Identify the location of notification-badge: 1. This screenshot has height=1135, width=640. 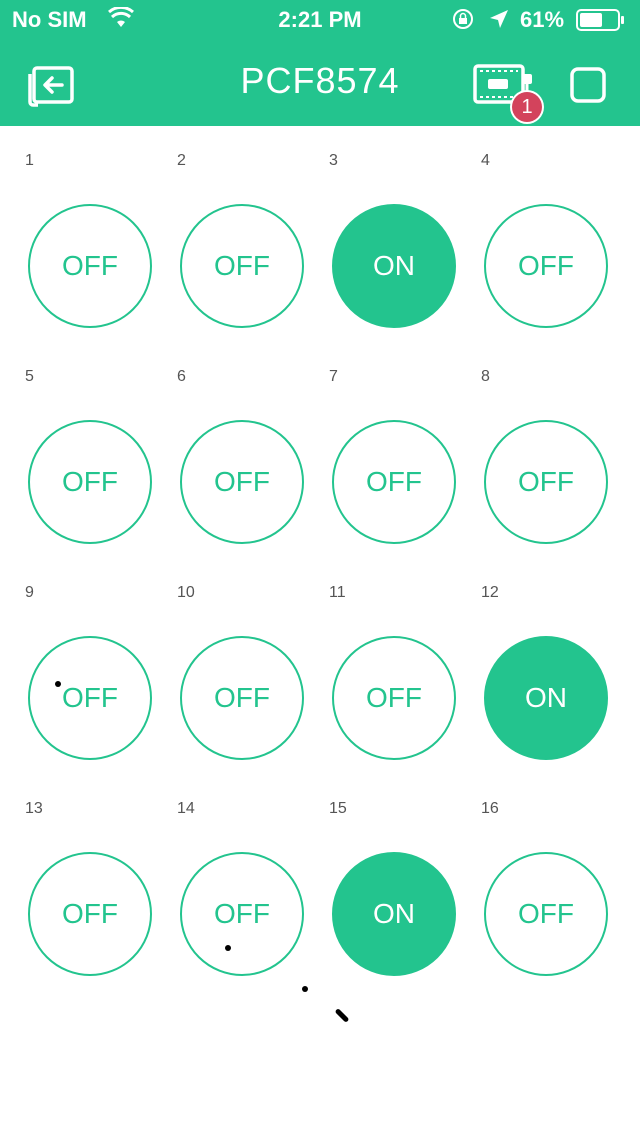
(527, 107).